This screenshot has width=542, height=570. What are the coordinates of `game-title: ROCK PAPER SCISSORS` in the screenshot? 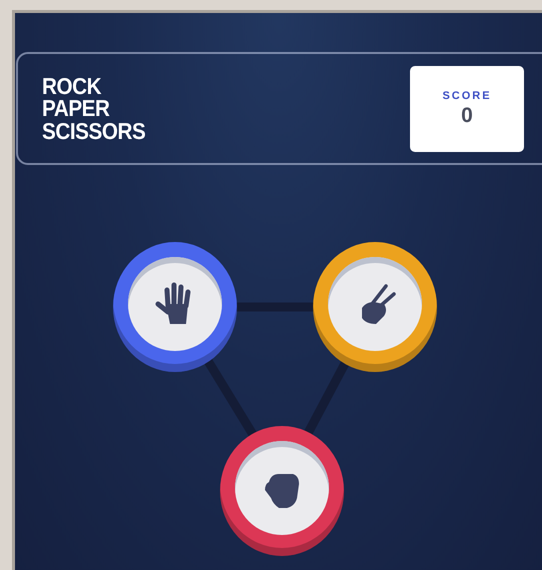 It's located at (94, 108).